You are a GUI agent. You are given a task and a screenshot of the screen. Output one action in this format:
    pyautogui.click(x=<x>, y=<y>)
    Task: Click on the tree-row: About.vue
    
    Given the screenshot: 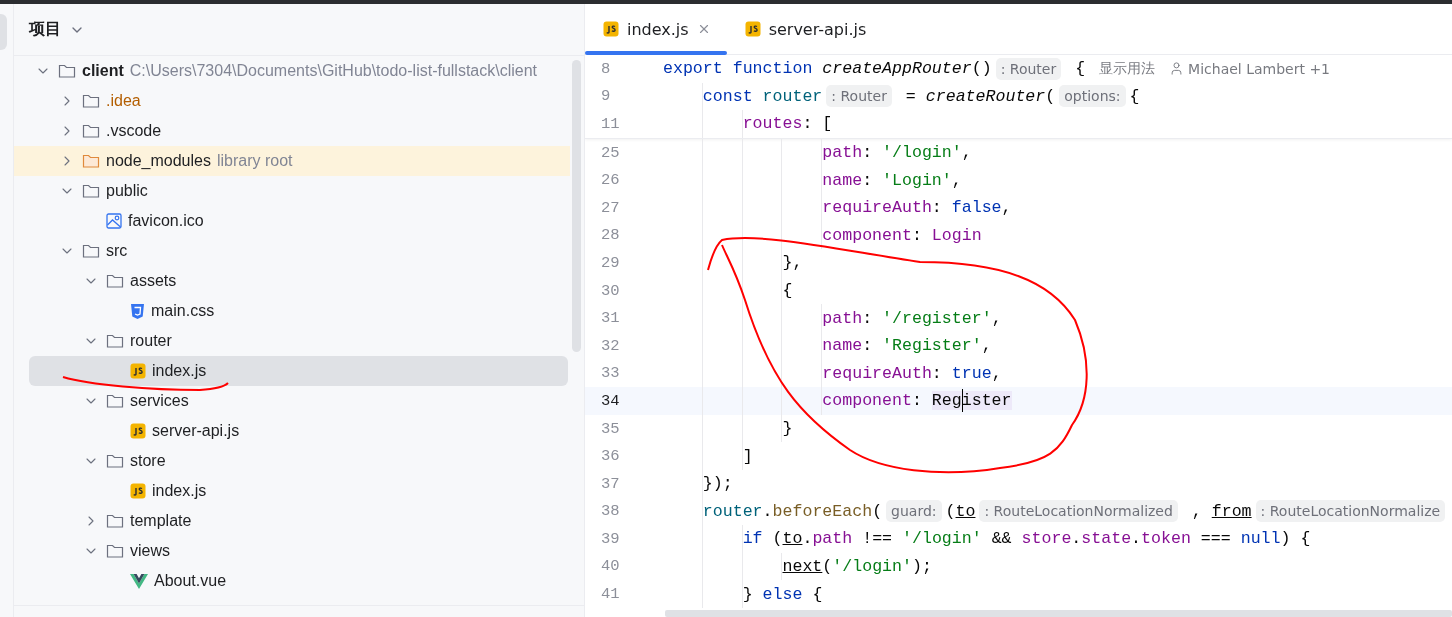 What is the action you would take?
    pyautogui.click(x=292, y=581)
    